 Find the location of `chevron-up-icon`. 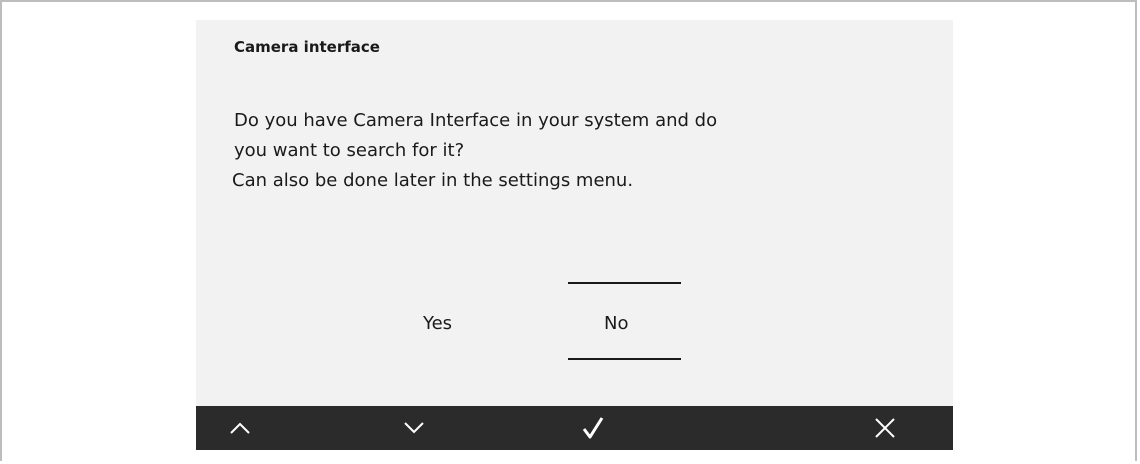

chevron-up-icon is located at coordinates (240, 428).